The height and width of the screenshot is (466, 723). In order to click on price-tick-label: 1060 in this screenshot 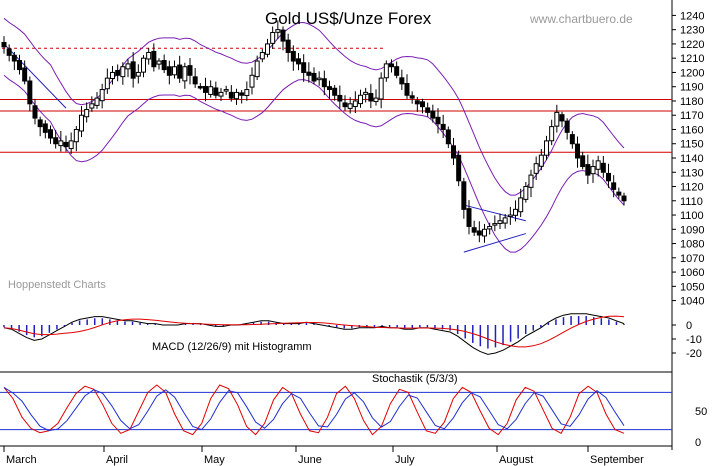, I will do `click(692, 273)`.